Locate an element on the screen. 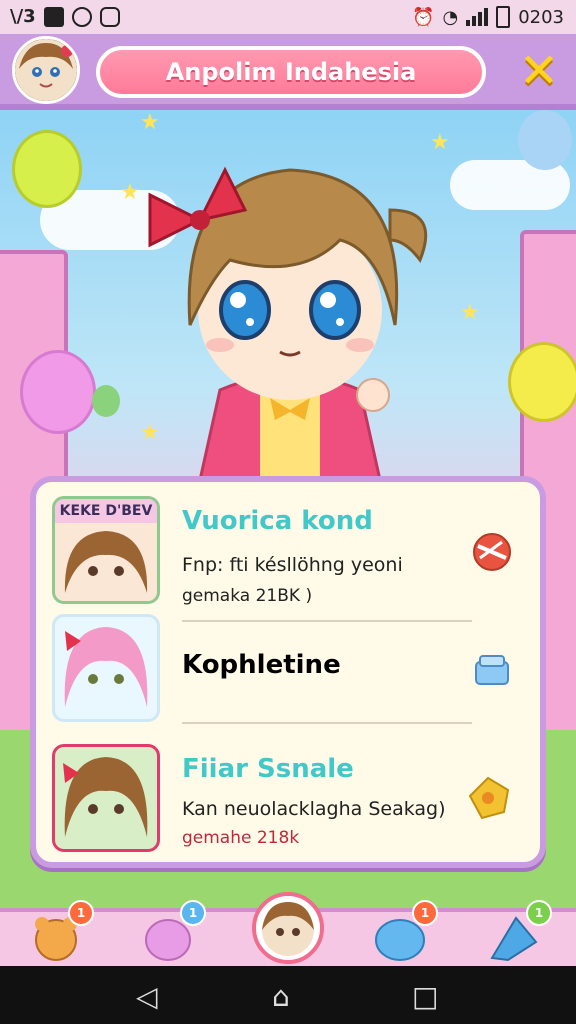  profile-avatar is located at coordinates (46, 70).